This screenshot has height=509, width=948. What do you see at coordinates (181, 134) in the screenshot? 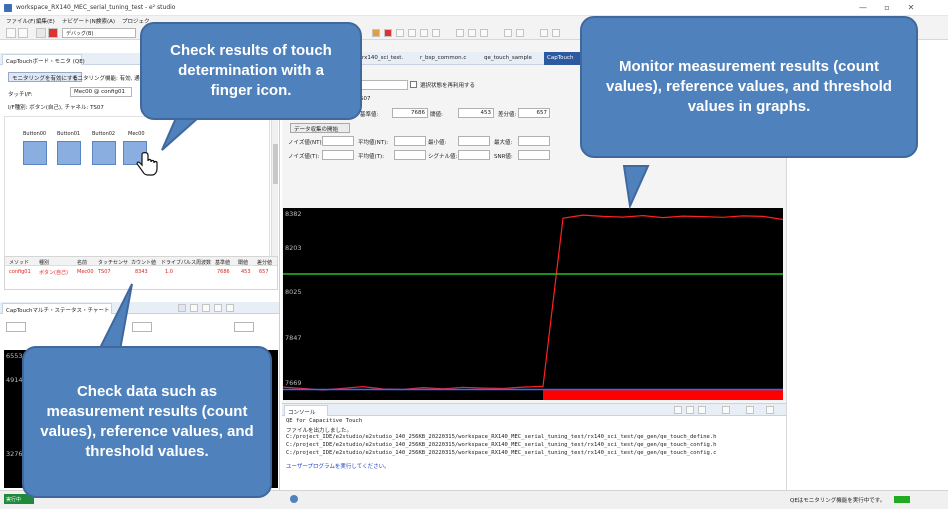
I see `callout-pointer-finger` at bounding box center [181, 134].